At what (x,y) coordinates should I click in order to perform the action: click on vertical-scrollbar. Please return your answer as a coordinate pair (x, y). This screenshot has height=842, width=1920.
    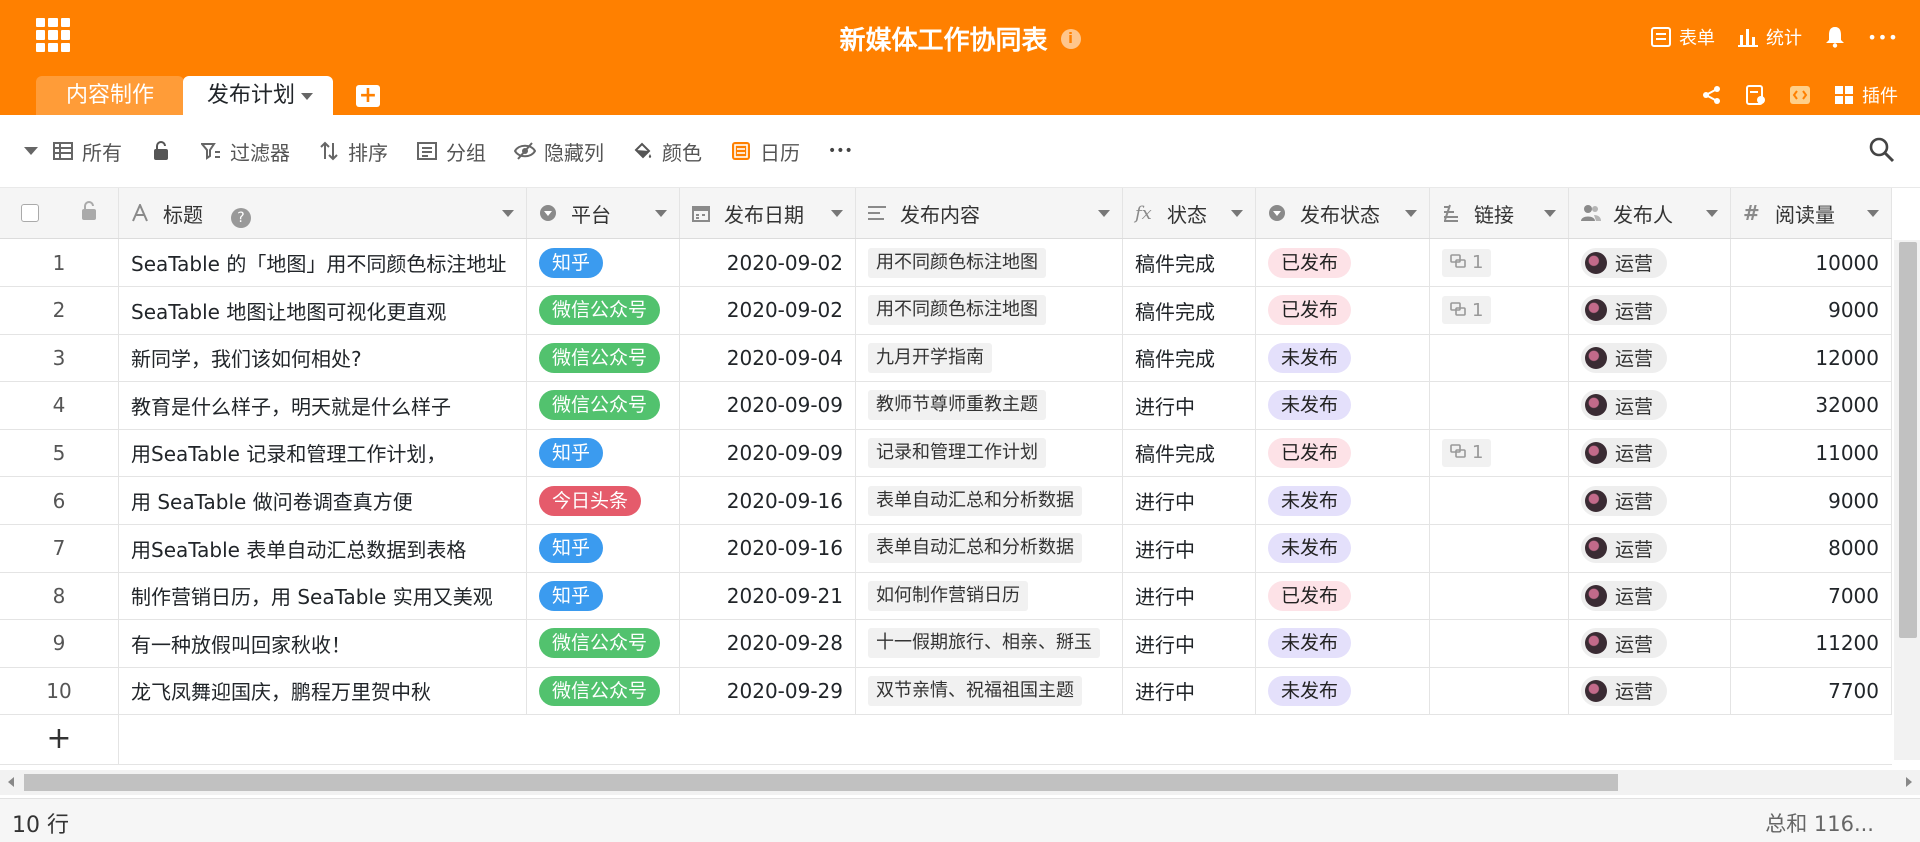
    Looking at the image, I should click on (1907, 500).